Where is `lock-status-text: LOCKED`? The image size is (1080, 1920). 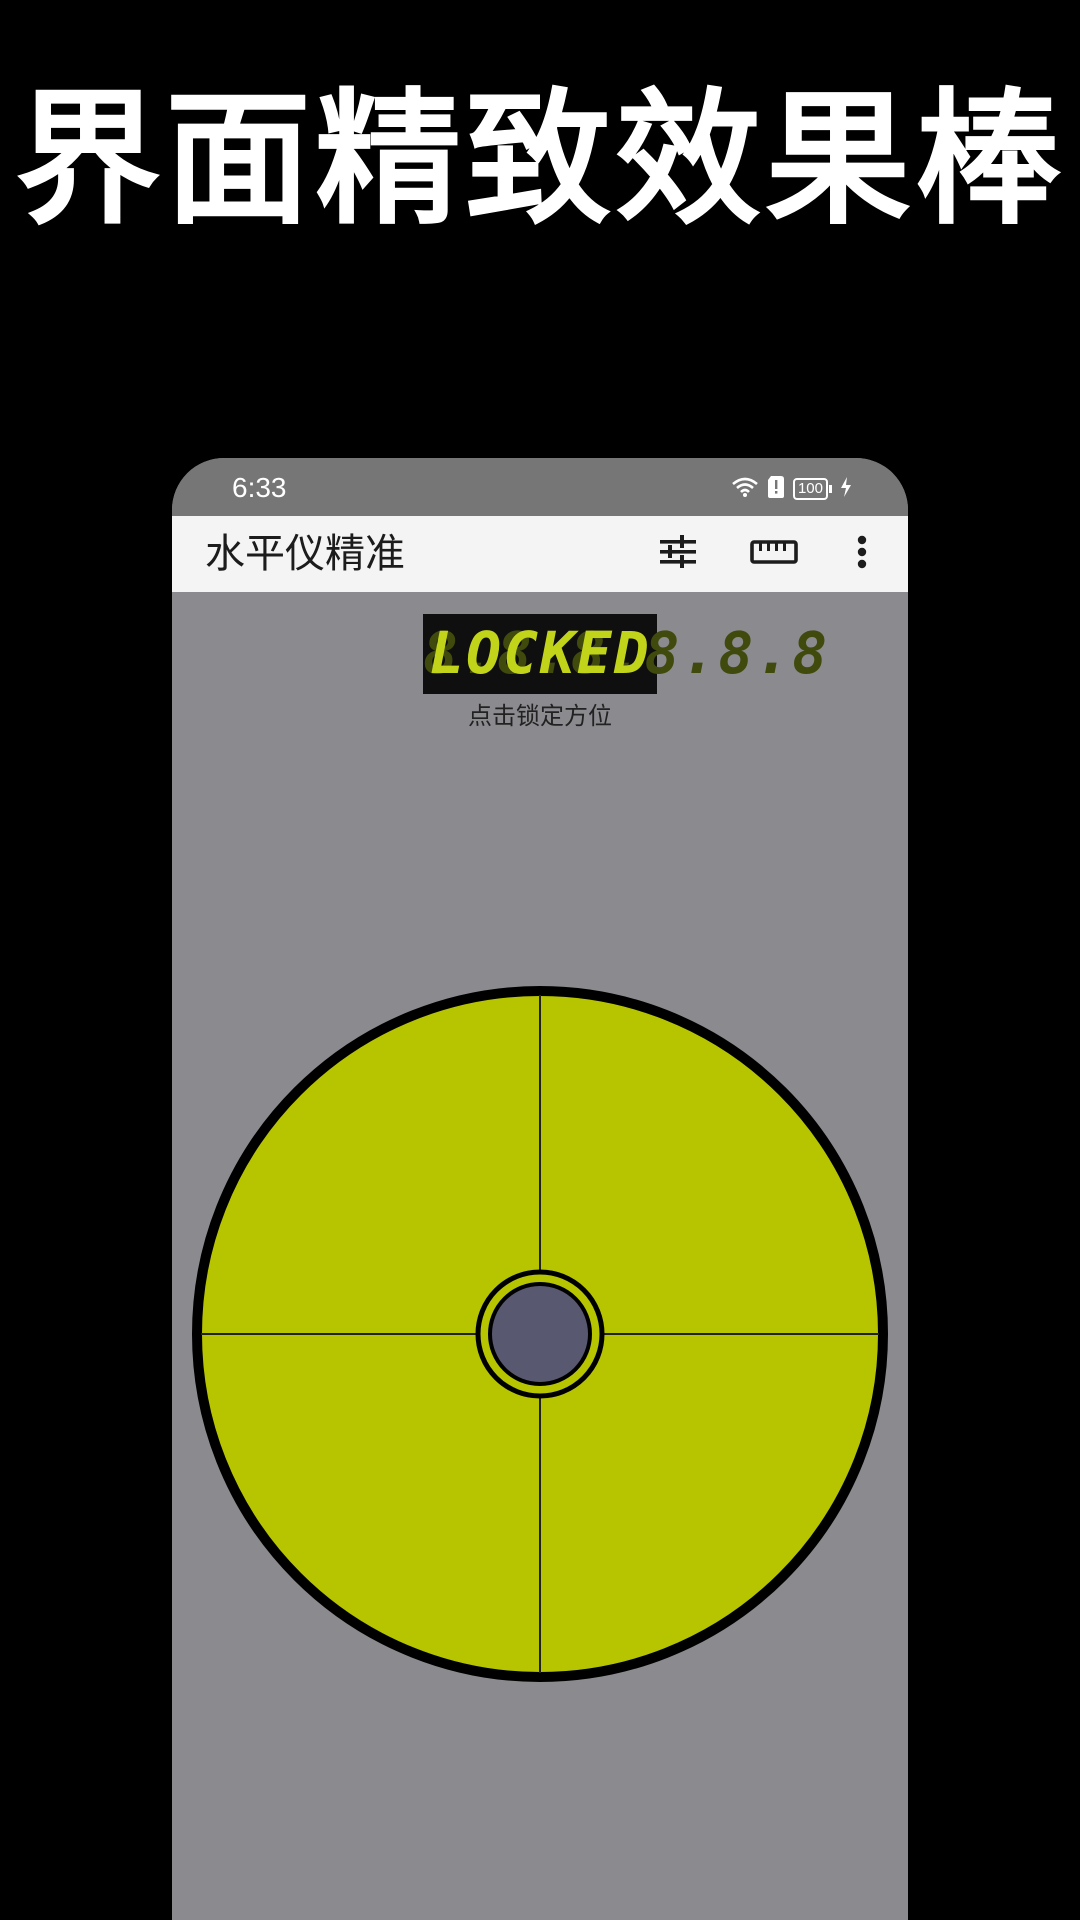
lock-status-text: LOCKED is located at coordinates (540, 653).